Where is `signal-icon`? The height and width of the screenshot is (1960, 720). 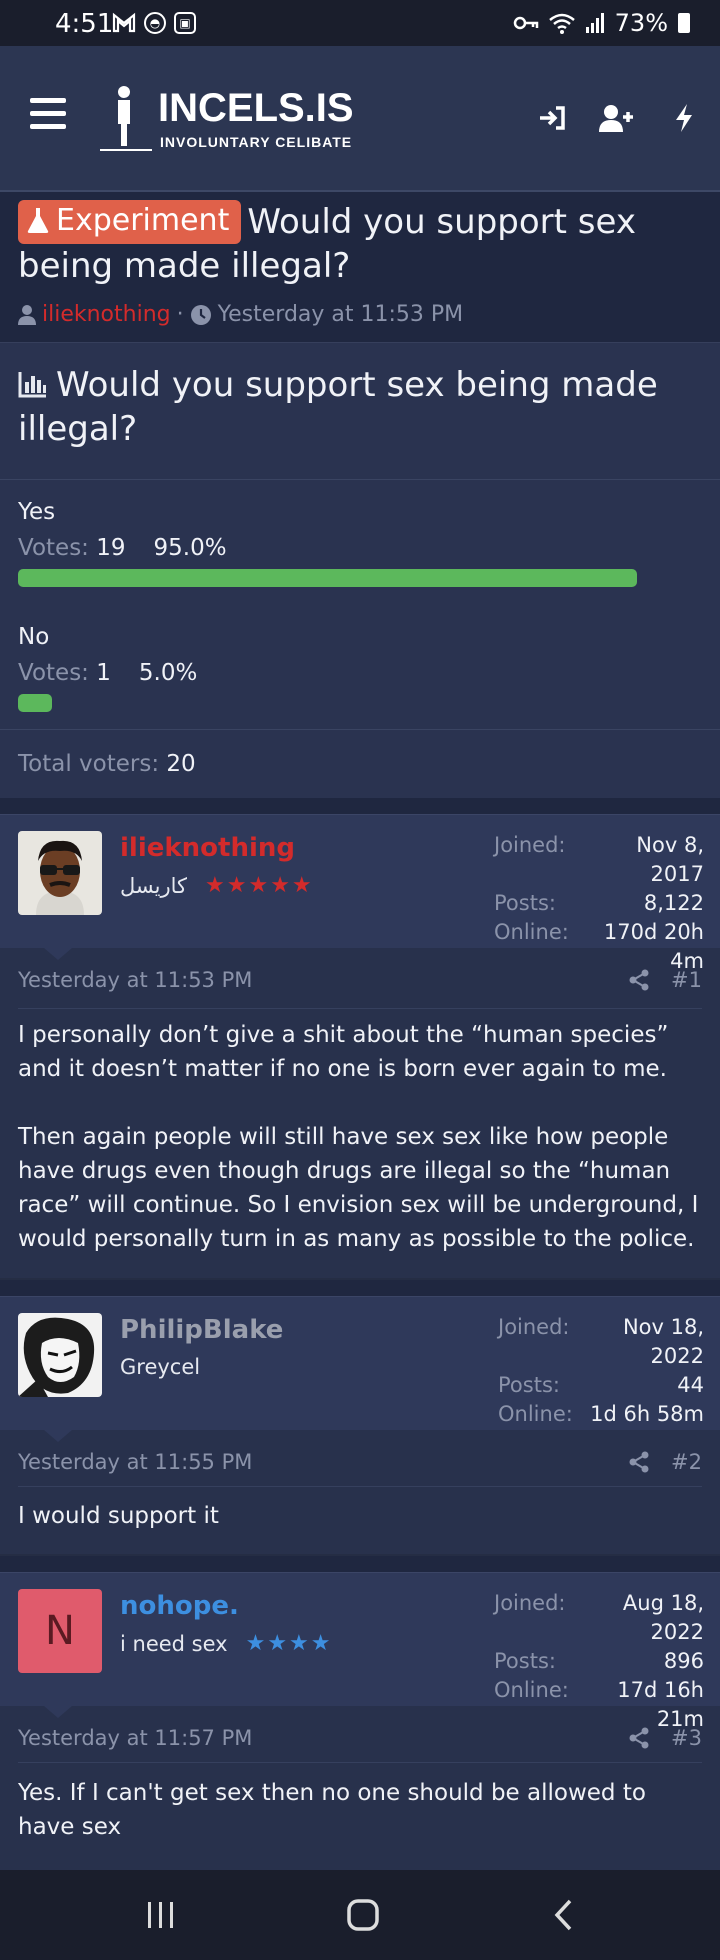 signal-icon is located at coordinates (594, 23).